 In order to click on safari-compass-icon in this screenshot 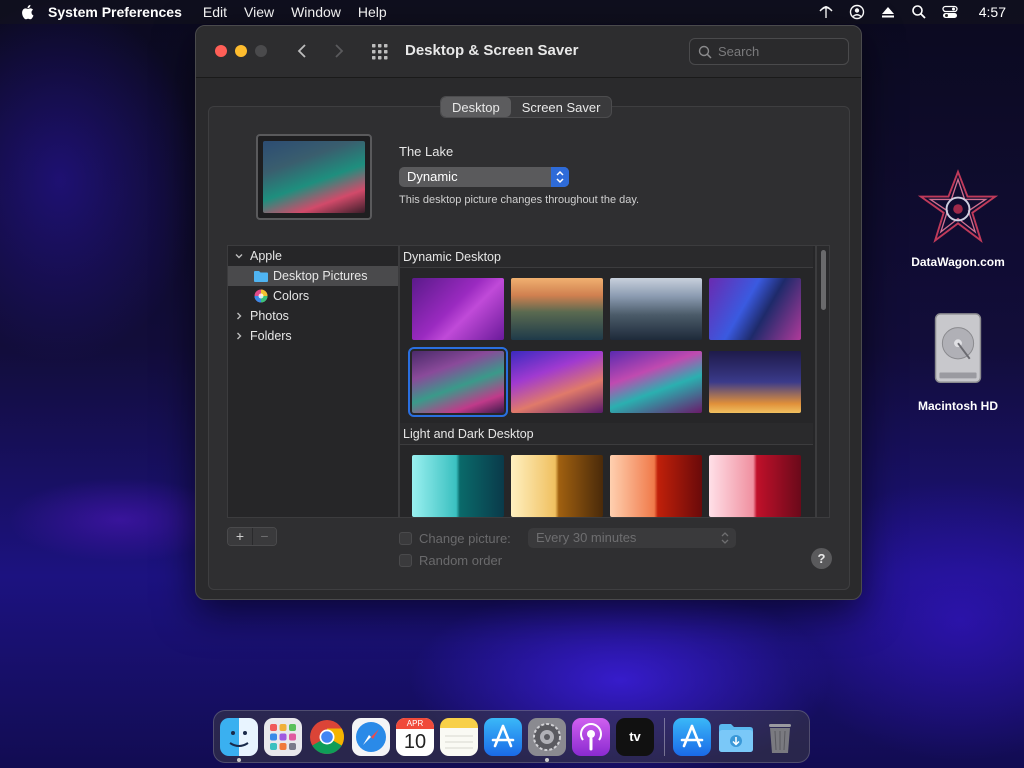, I will do `click(371, 736)`.